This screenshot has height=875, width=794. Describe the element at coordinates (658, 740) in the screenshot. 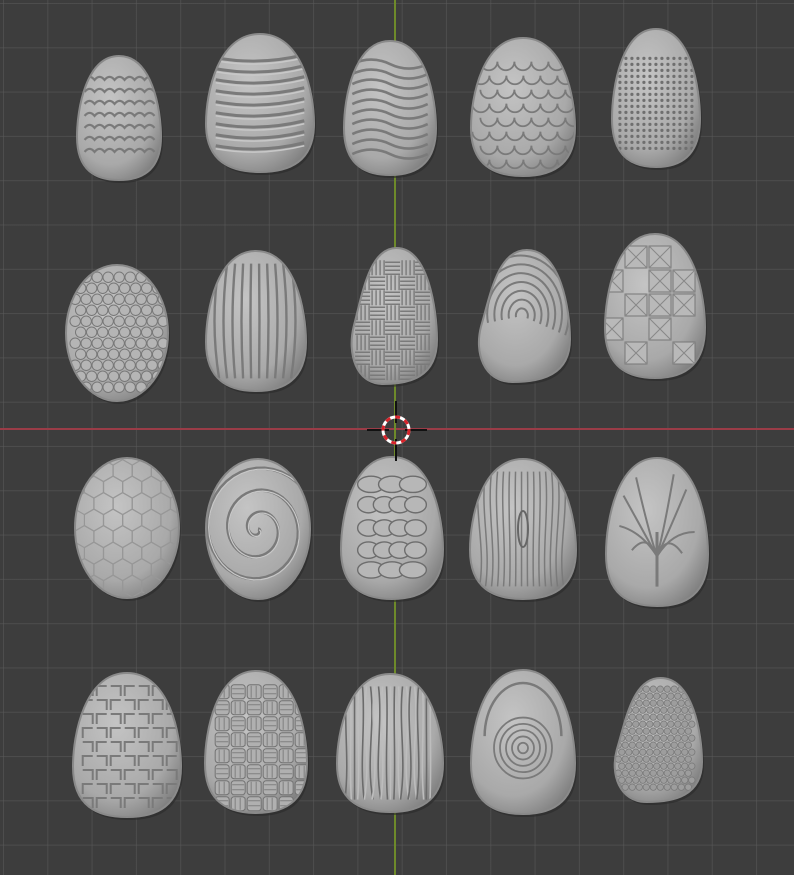

I see `stone-hammered` at that location.